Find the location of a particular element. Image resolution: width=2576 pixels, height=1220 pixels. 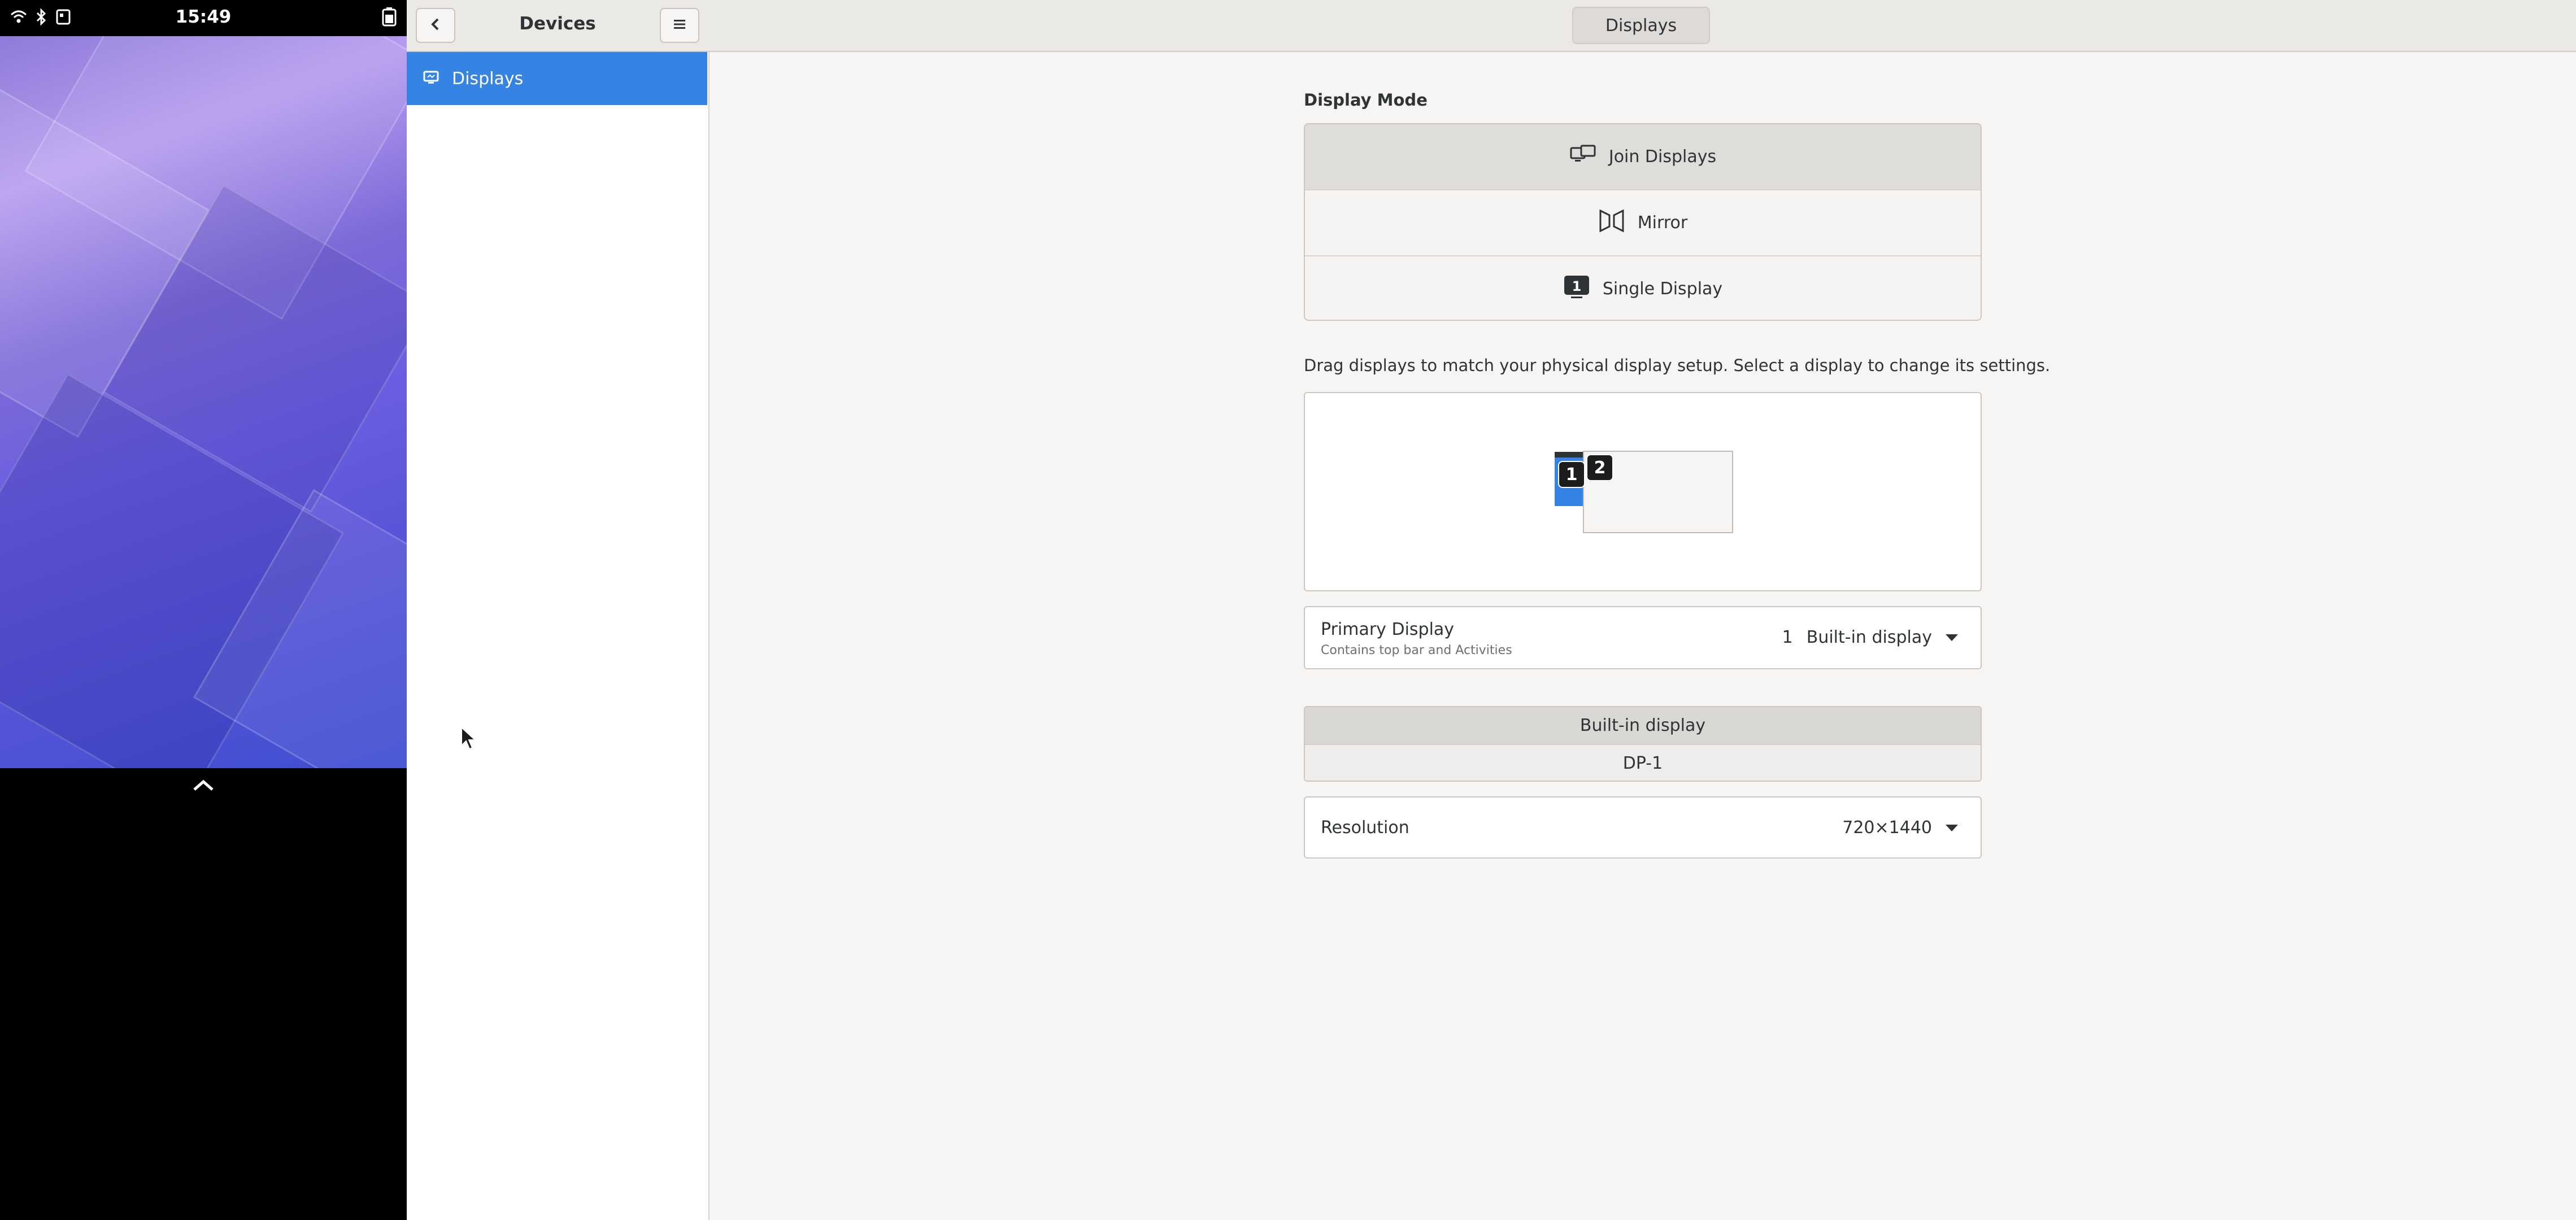

primary-display-number: 1 is located at coordinates (1787, 637).